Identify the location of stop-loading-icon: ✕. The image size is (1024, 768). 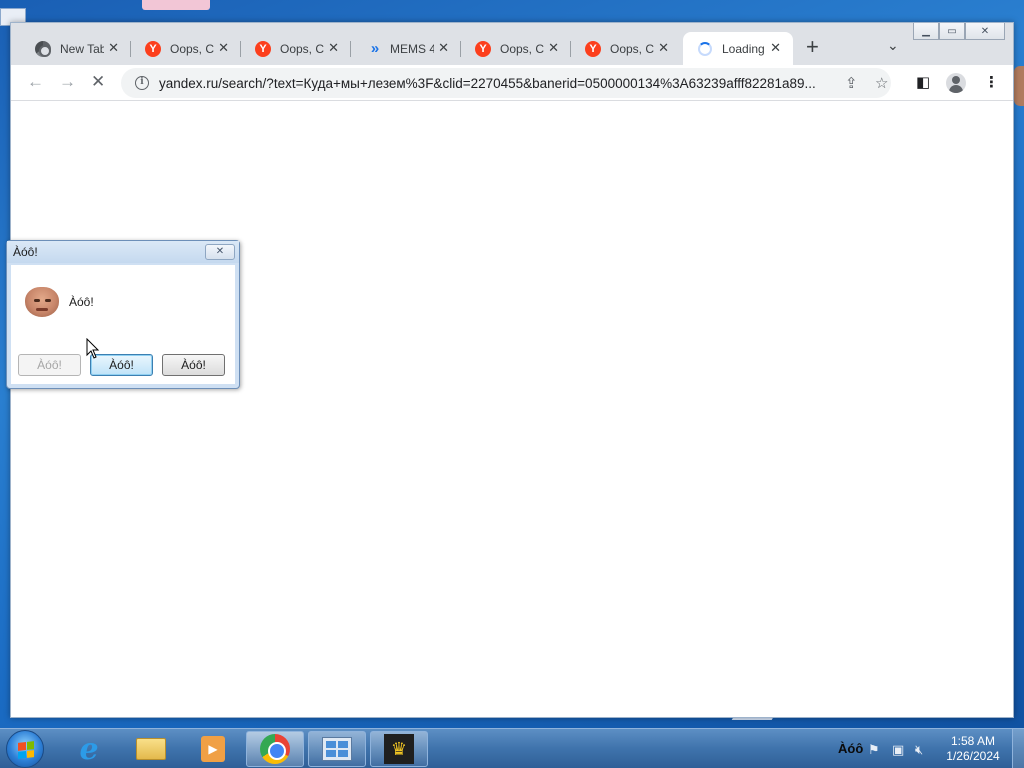
(98, 82).